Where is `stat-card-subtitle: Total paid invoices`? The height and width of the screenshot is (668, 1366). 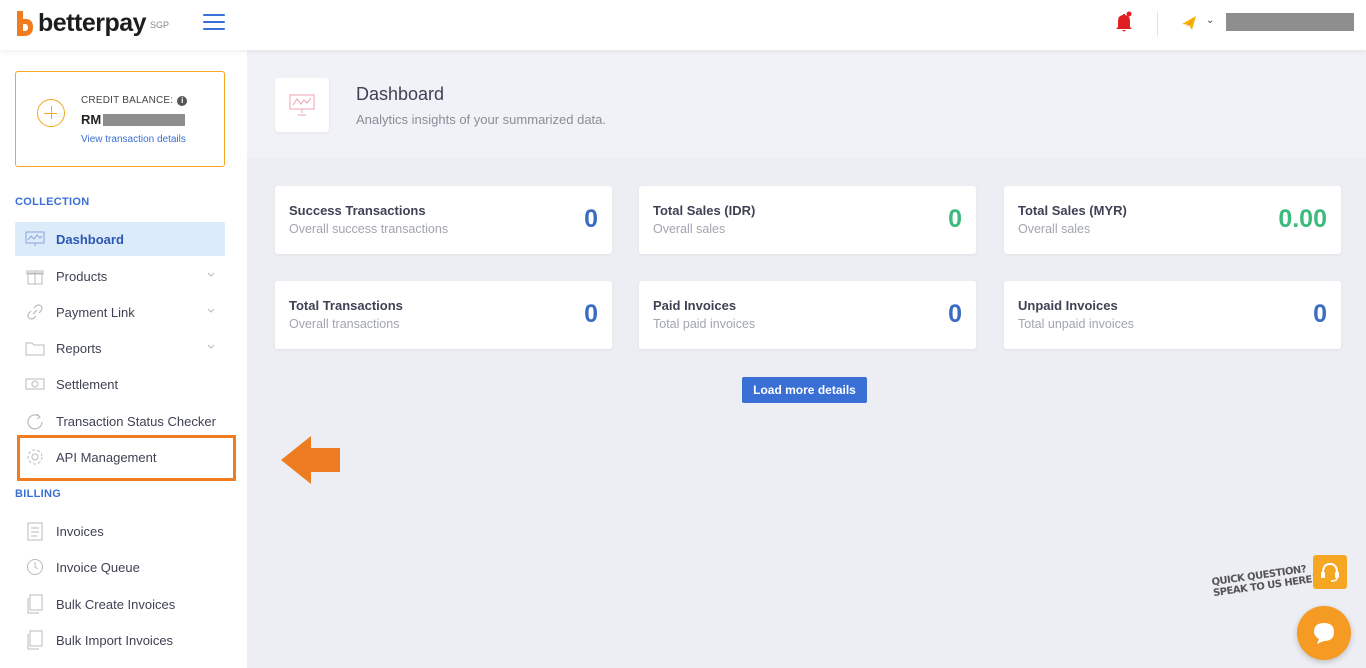
stat-card-subtitle: Total paid invoices is located at coordinates (704, 324).